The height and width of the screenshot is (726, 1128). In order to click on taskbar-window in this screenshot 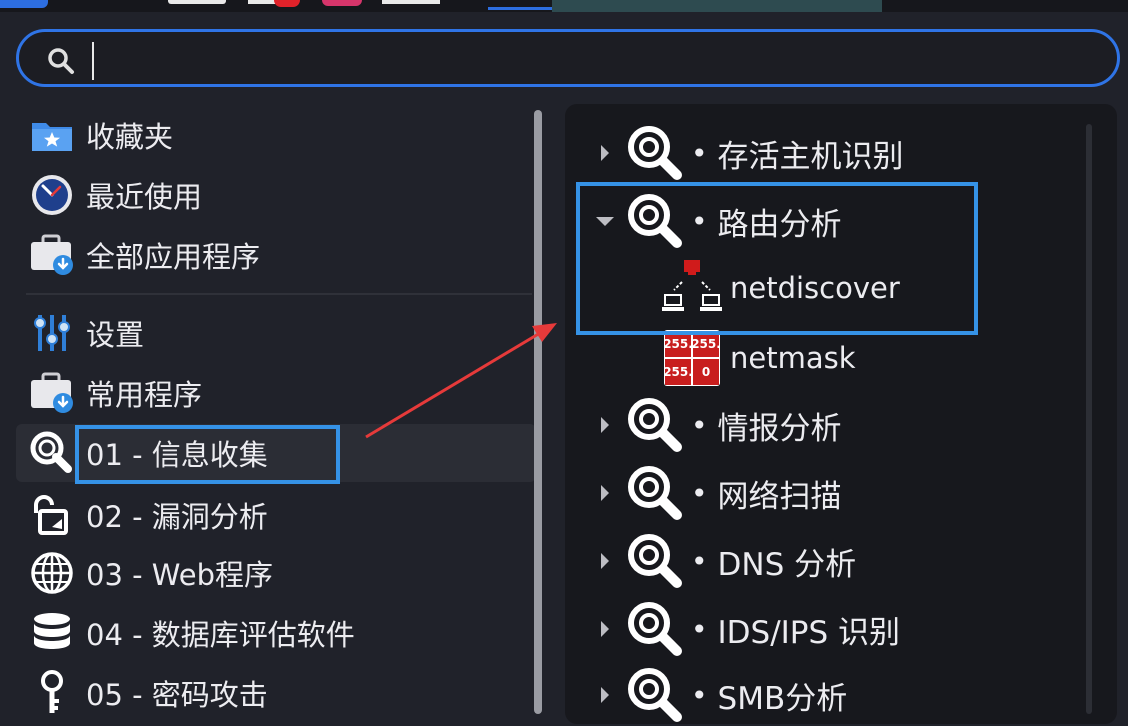, I will do `click(717, 6)`.